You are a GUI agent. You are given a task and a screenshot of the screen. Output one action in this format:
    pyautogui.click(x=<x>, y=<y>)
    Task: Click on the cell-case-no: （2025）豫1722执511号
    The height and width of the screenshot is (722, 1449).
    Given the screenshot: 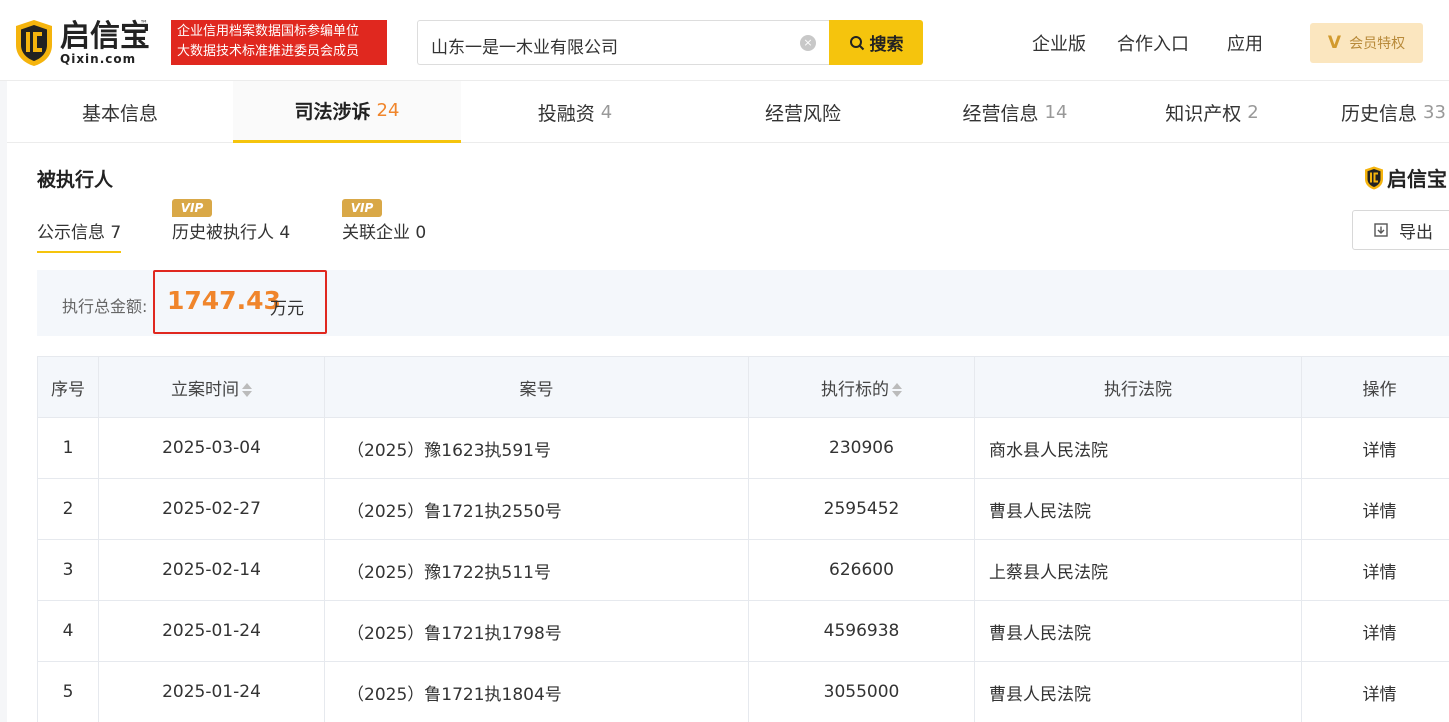 What is the action you would take?
    pyautogui.click(x=536, y=570)
    